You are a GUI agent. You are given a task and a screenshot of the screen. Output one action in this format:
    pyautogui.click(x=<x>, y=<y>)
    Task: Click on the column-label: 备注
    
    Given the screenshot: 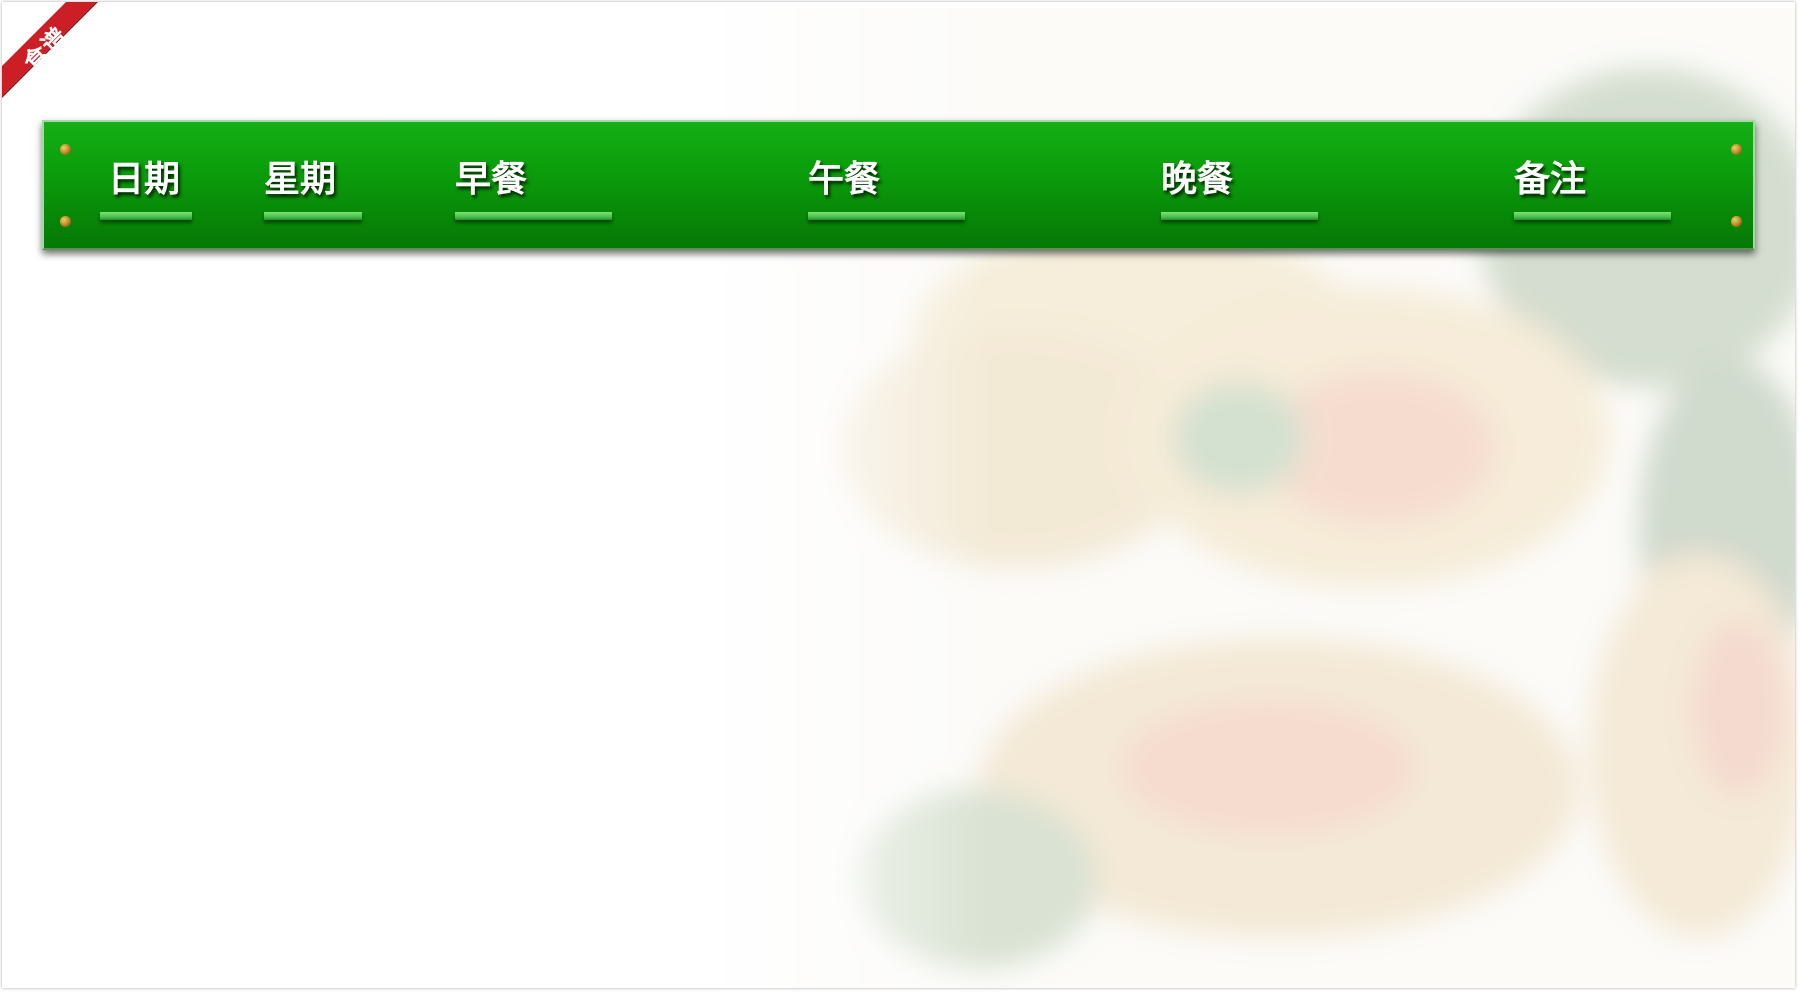 What is the action you would take?
    pyautogui.click(x=1550, y=179)
    